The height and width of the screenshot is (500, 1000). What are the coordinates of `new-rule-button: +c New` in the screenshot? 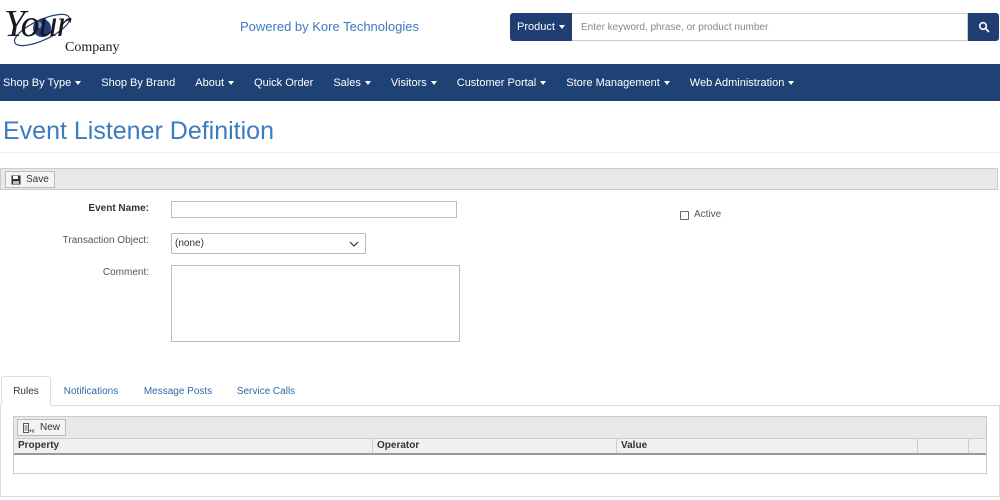 It's located at (42, 427).